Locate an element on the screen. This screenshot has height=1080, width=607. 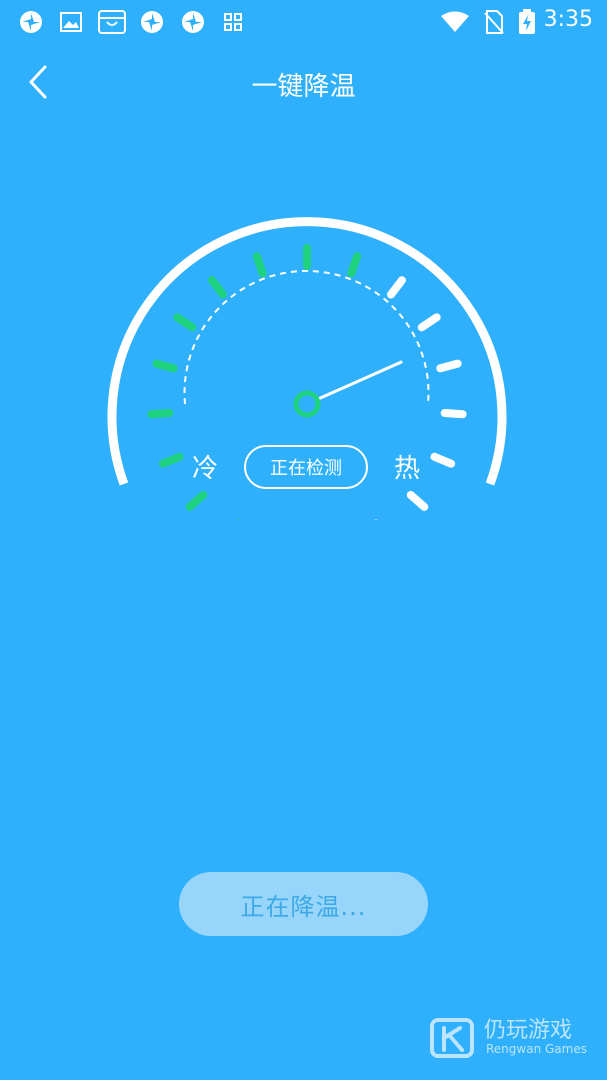
status-time: 3:35 is located at coordinates (568, 19).